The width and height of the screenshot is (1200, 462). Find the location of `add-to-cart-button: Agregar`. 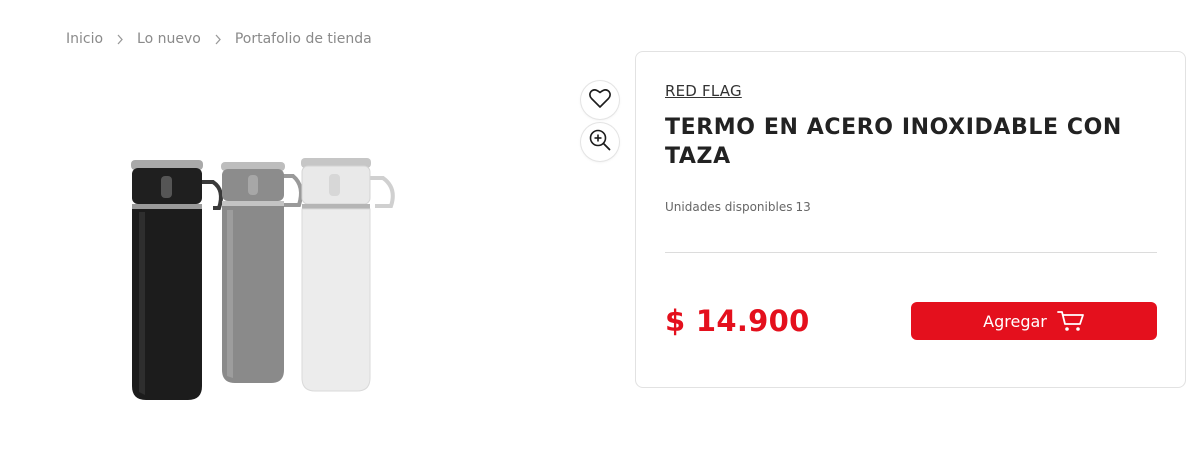

add-to-cart-button: Agregar is located at coordinates (1034, 321).